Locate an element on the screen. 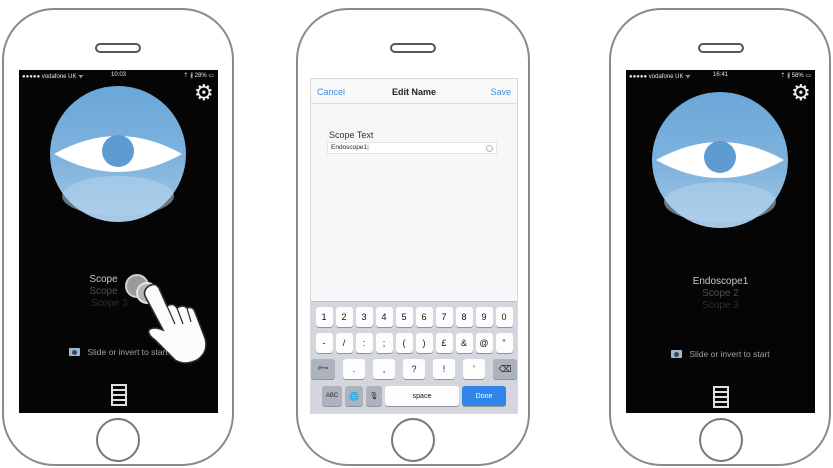  key: / is located at coordinates (344, 343).